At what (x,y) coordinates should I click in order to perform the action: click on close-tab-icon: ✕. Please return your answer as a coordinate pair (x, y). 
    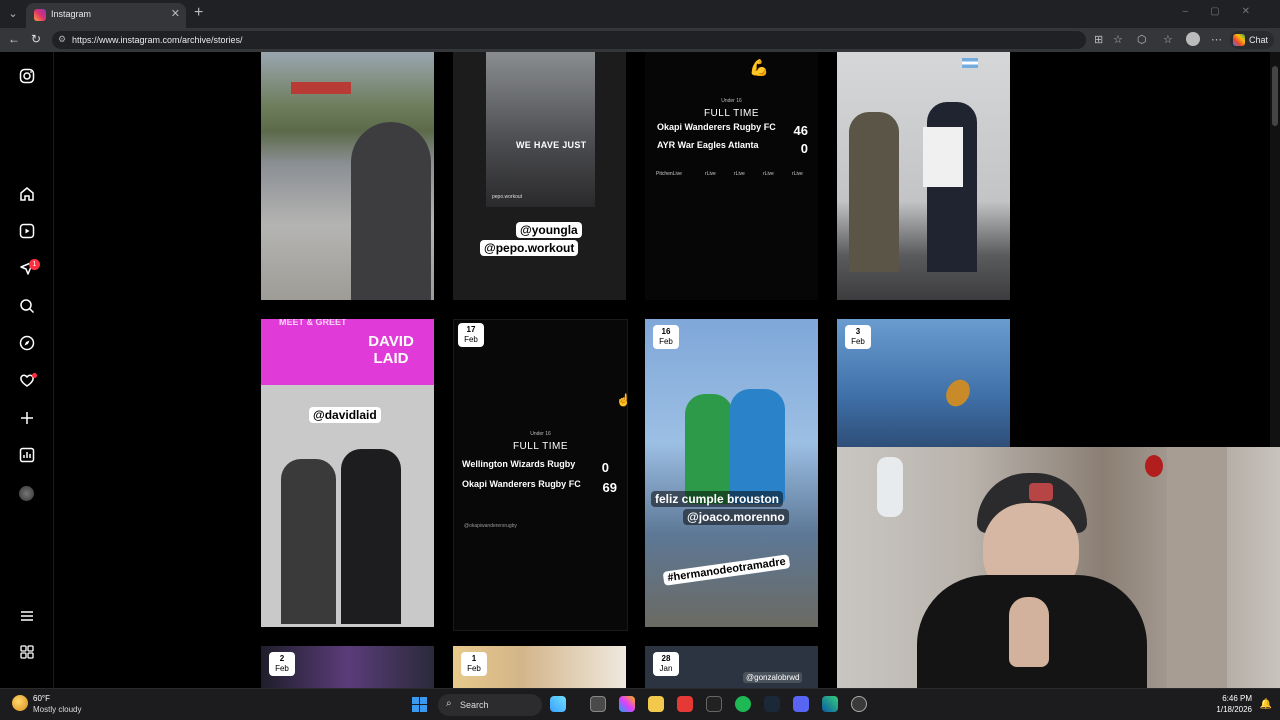
    Looking at the image, I should click on (175, 13).